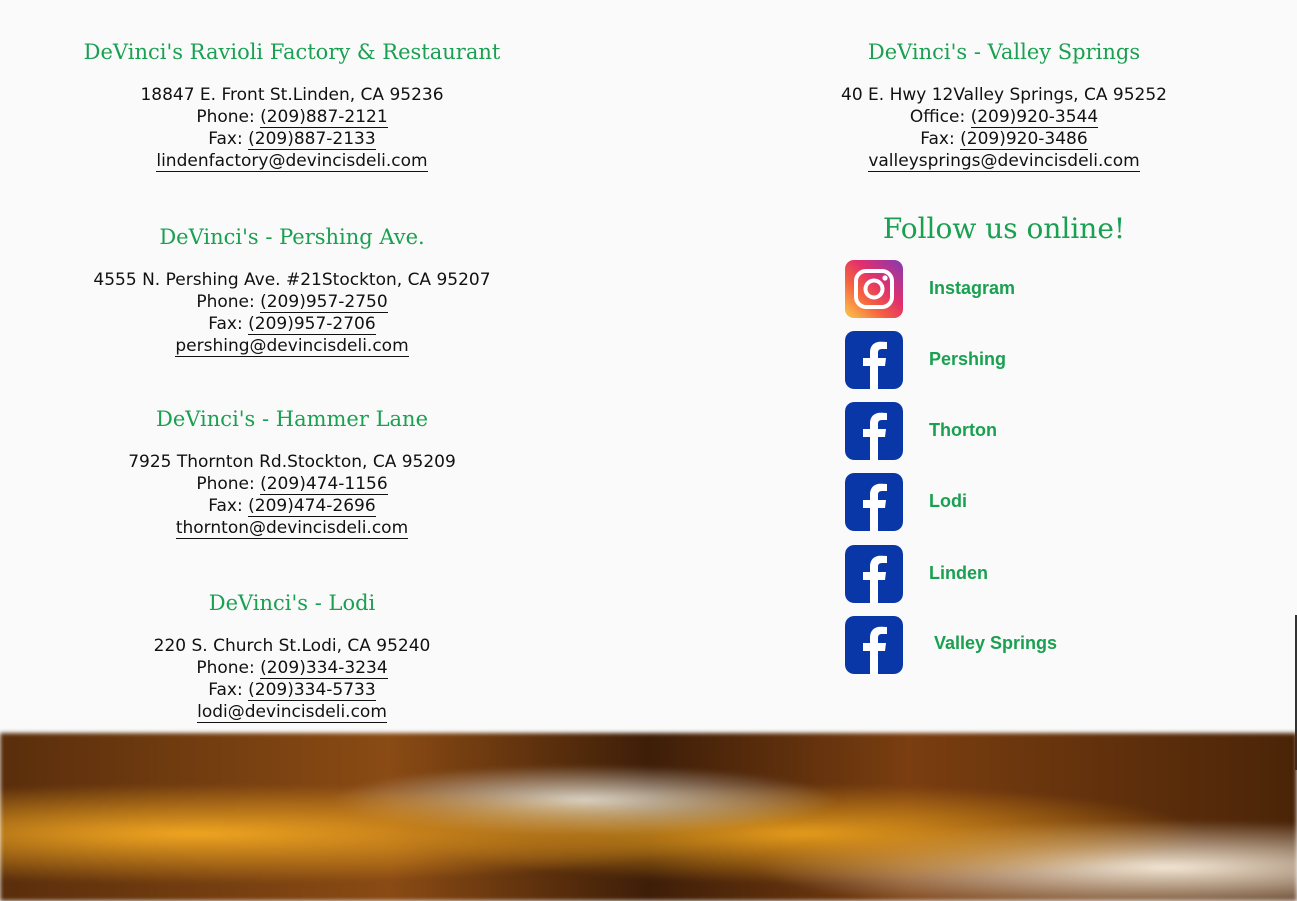 The width and height of the screenshot is (1297, 901). Describe the element at coordinates (1045, 290) in the screenshot. I see `social-link-instagram: Instagram` at that location.